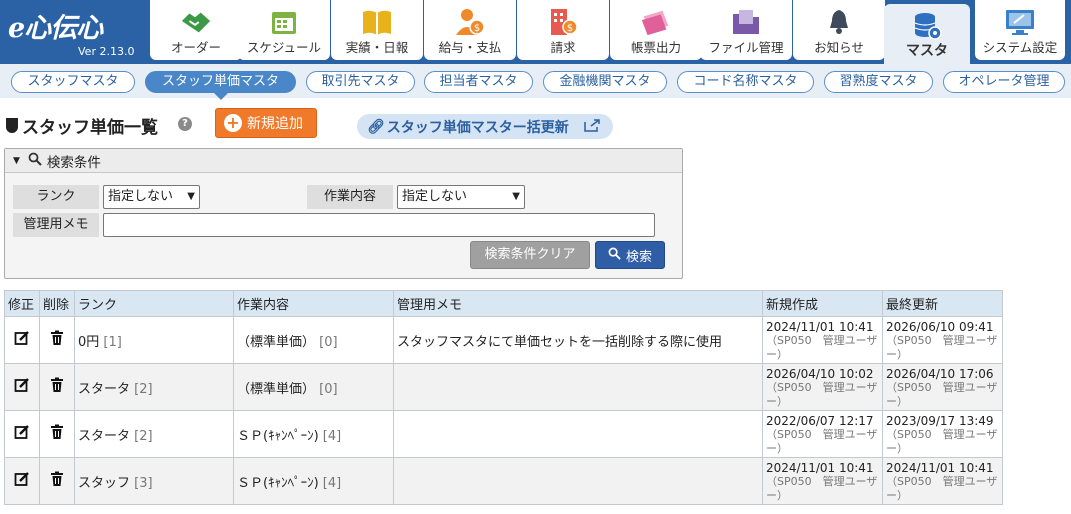 This screenshot has height=514, width=1071. I want to click on link-icon: 🔗︎, so click(376, 126).